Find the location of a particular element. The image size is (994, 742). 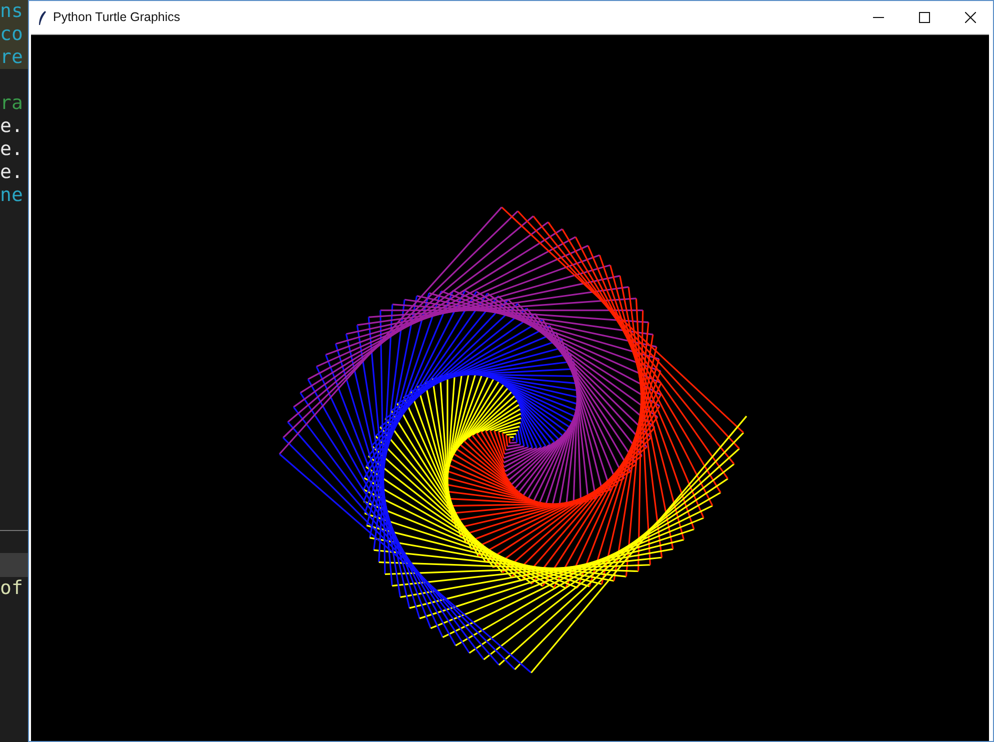

maximize-icon is located at coordinates (924, 17).